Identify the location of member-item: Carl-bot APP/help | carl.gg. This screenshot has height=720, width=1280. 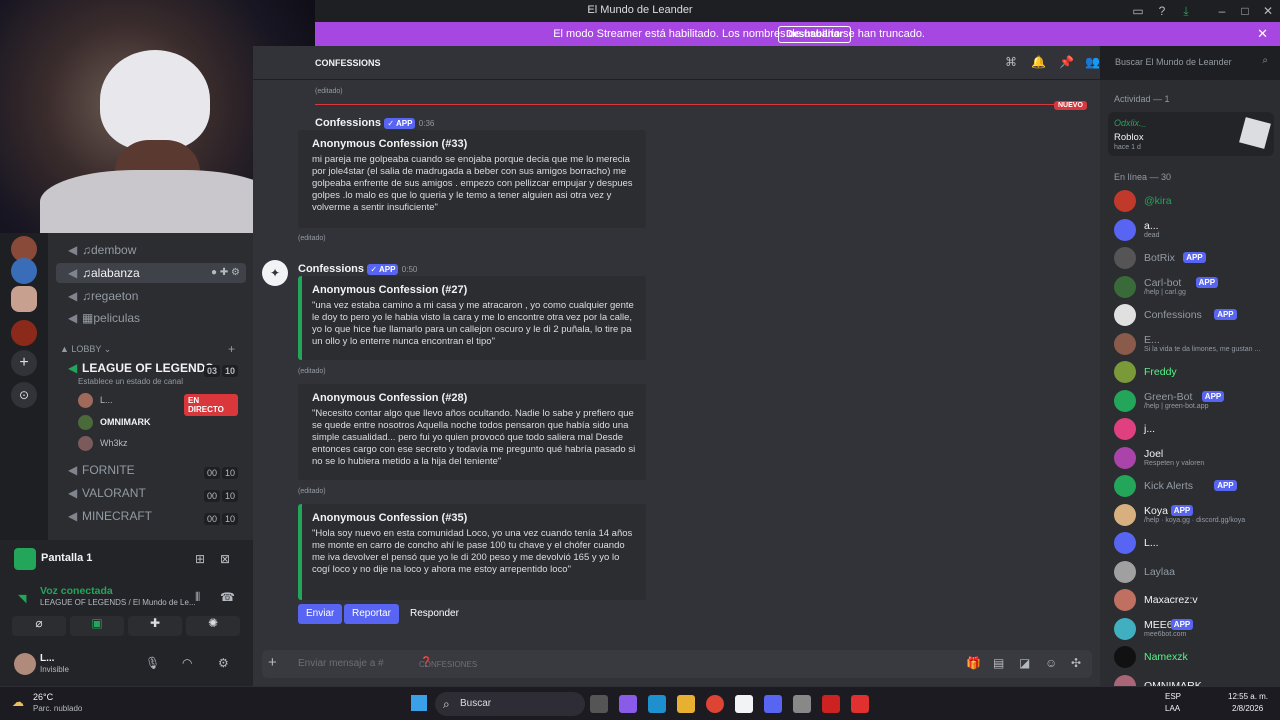
(1194, 286).